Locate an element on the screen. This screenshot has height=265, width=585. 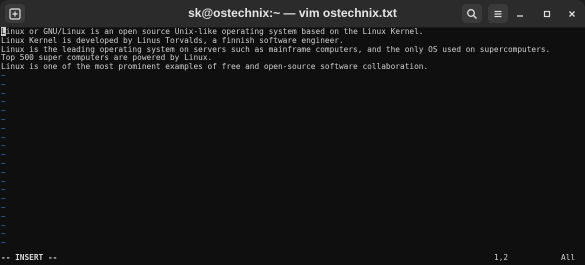
vim-status-line: -- INSERT -- 1,2 All is located at coordinates (293, 258).